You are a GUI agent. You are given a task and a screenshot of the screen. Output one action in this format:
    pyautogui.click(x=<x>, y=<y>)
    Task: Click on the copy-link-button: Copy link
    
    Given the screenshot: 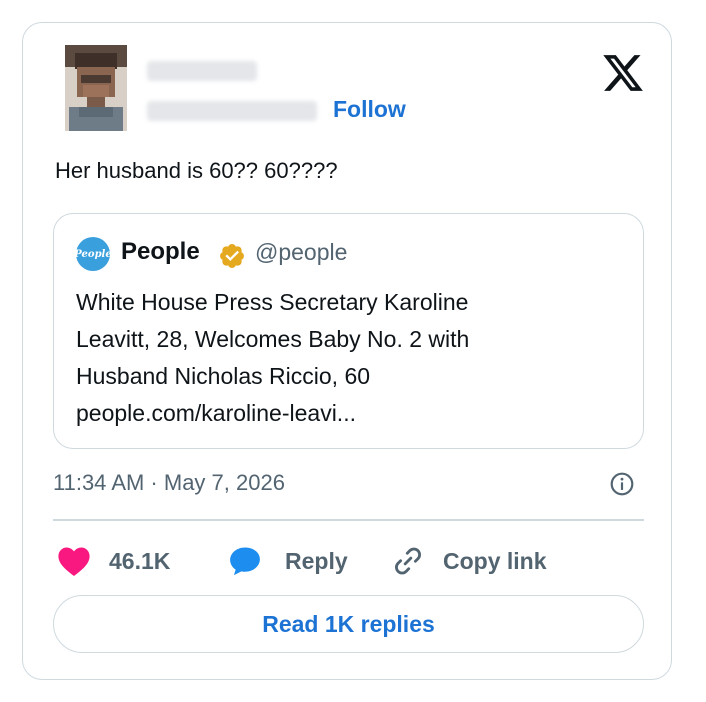 What is the action you would take?
    pyautogui.click(x=469, y=561)
    